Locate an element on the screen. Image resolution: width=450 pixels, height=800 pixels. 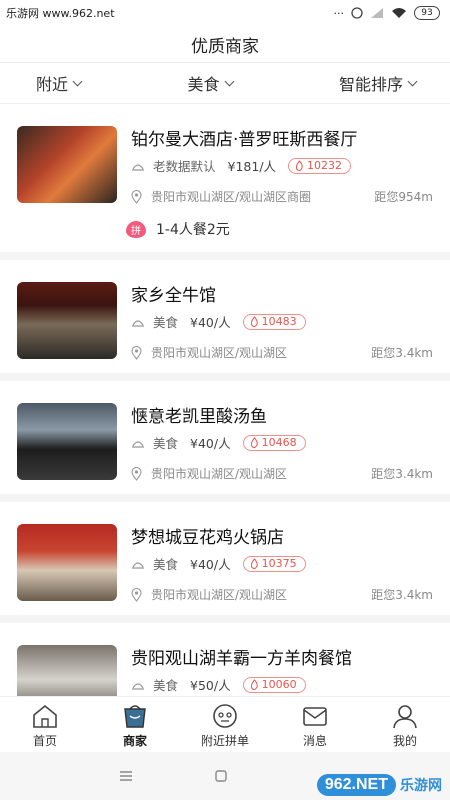
alarm-icon is located at coordinates (357, 13).